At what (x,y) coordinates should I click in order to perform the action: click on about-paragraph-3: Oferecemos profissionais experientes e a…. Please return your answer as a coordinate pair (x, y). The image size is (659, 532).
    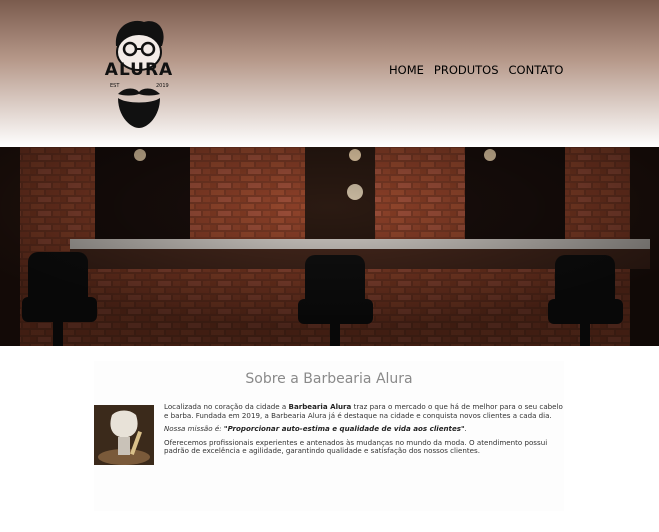
    Looking at the image, I should click on (356, 446).